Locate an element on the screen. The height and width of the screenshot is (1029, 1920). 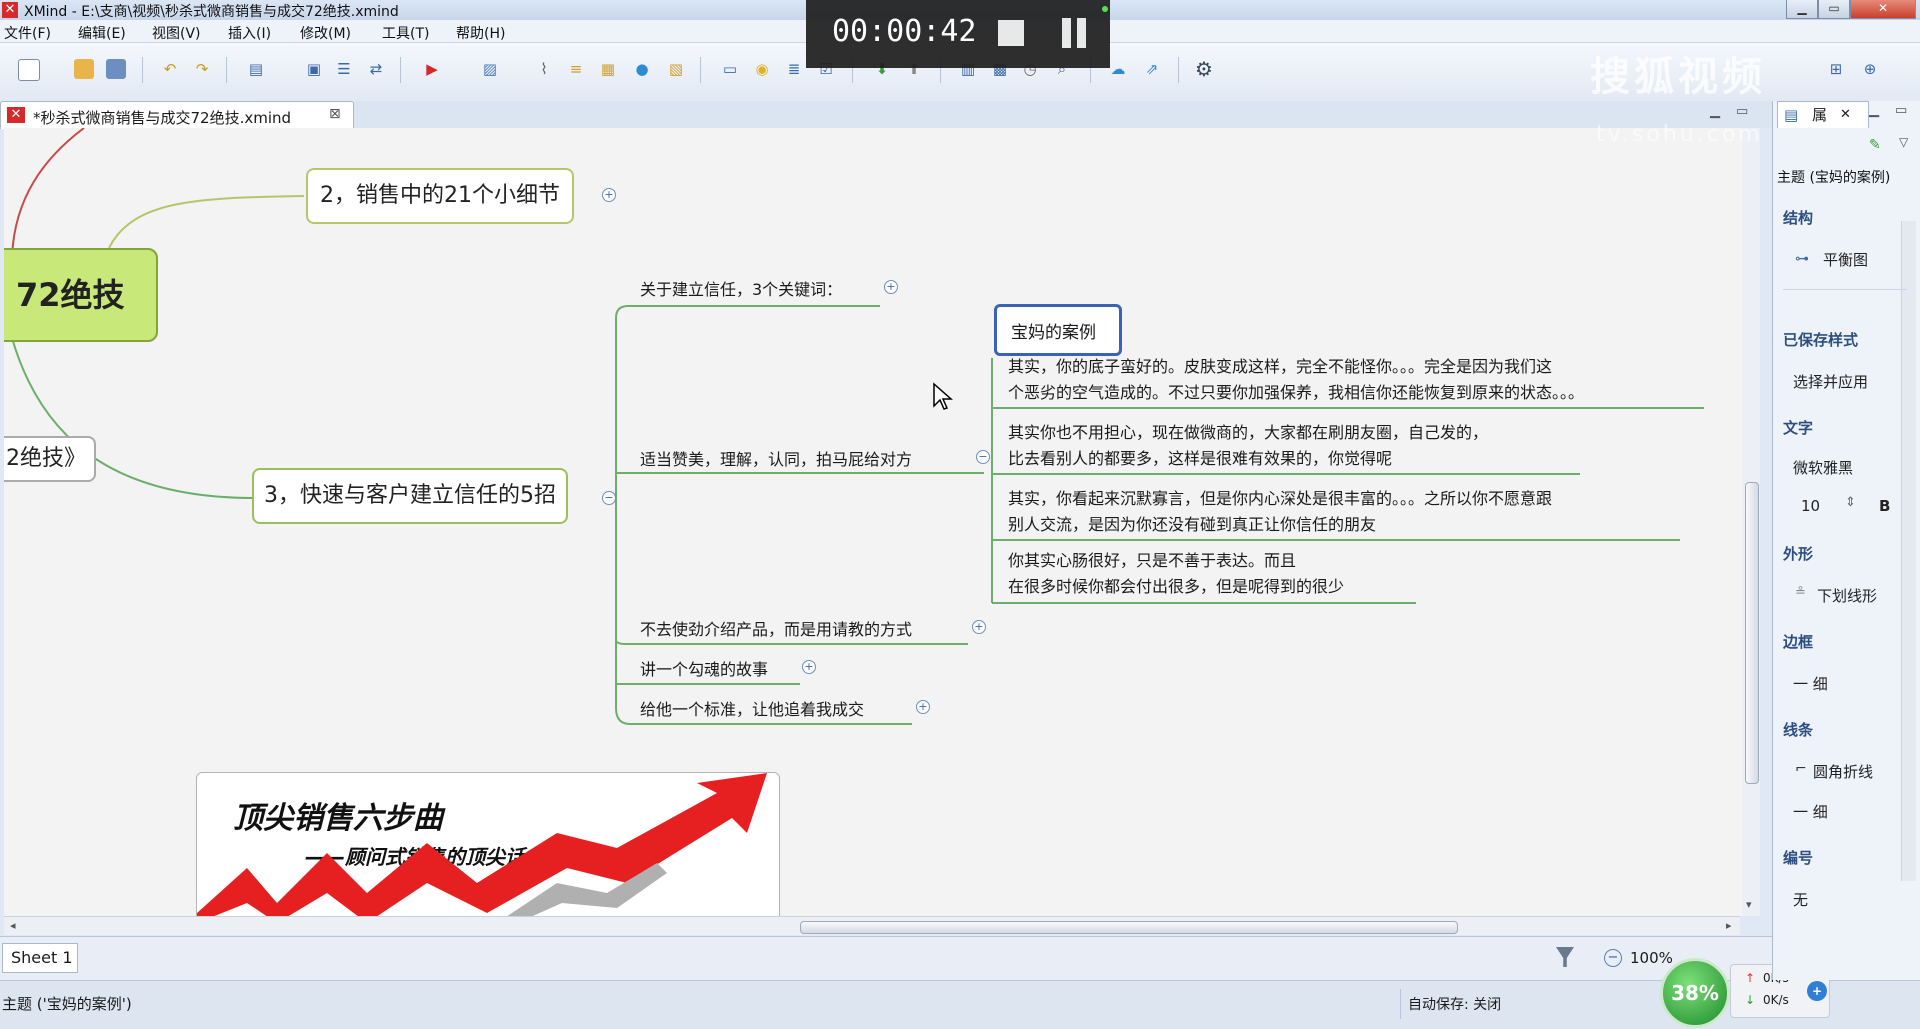
shape-value: 下划线形 is located at coordinates (1847, 595).